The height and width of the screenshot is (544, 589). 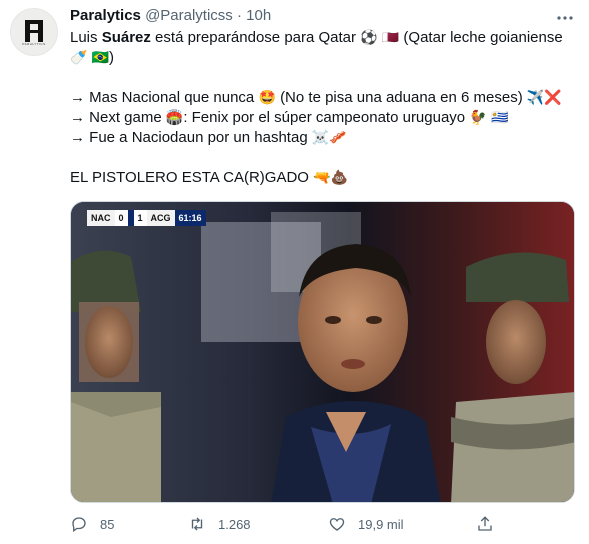 I want to click on baby-bottle-icon: 🍼, so click(x=79, y=57).